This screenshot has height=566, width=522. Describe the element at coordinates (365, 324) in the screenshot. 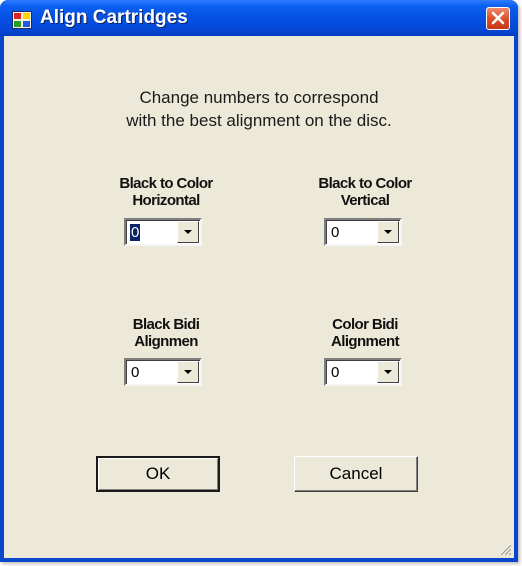

I see `label-line-1: Color Bidi` at that location.